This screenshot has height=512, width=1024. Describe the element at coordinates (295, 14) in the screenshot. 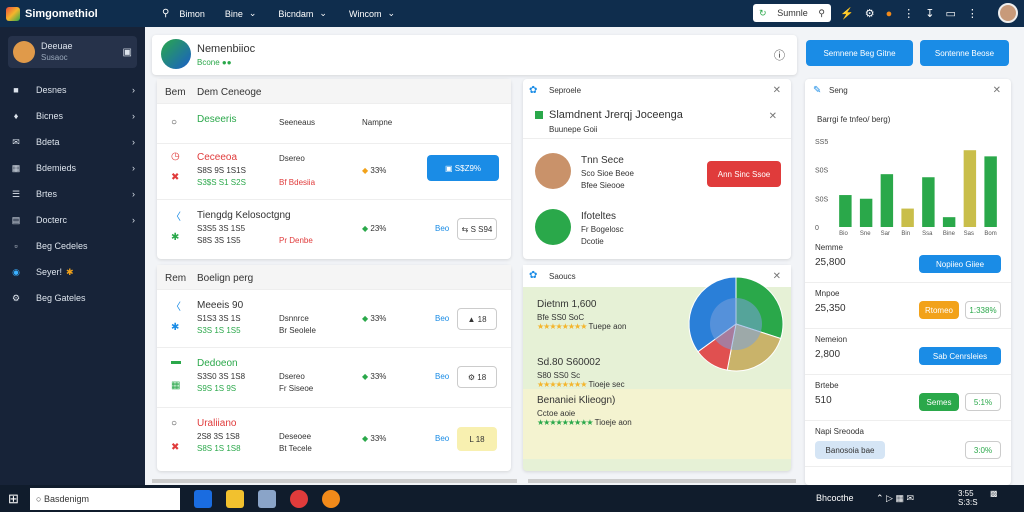

I see `top-nav-item: Bicndam` at that location.